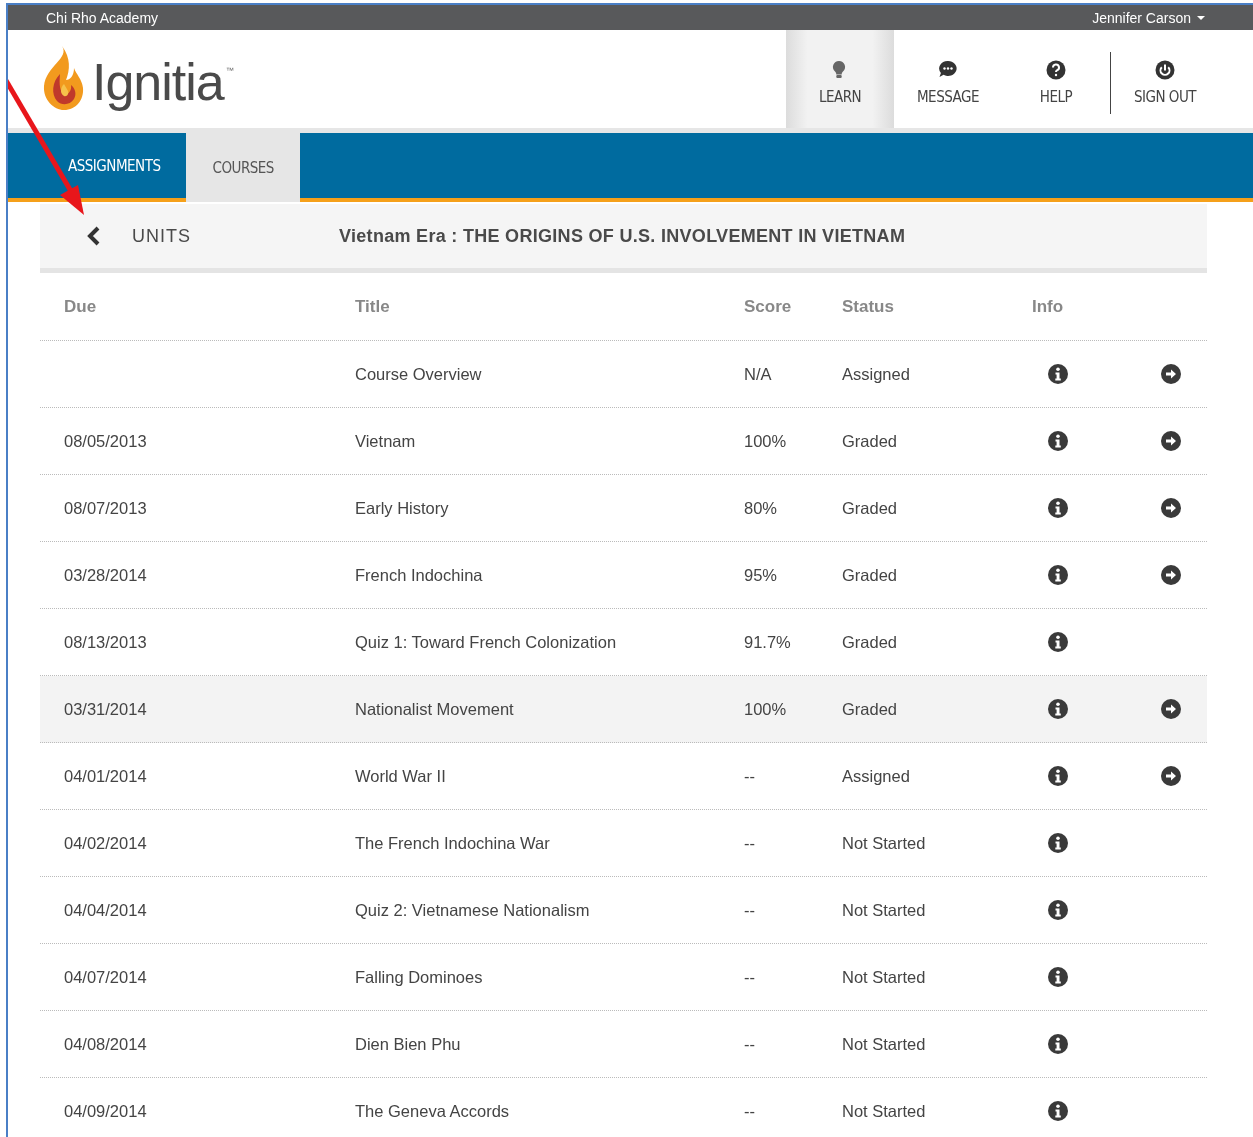 The height and width of the screenshot is (1137, 1253). I want to click on column-header: Status, so click(868, 306).